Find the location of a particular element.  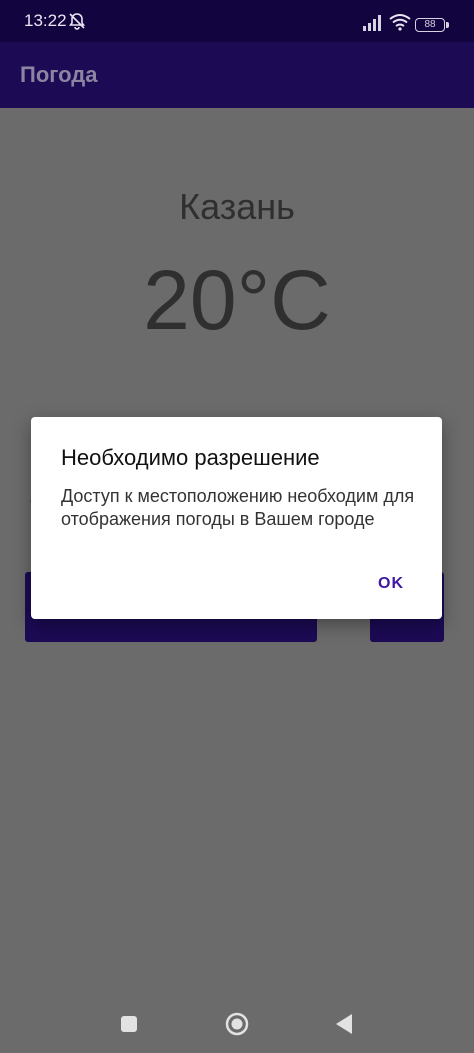

battery-tip is located at coordinates (447, 25).